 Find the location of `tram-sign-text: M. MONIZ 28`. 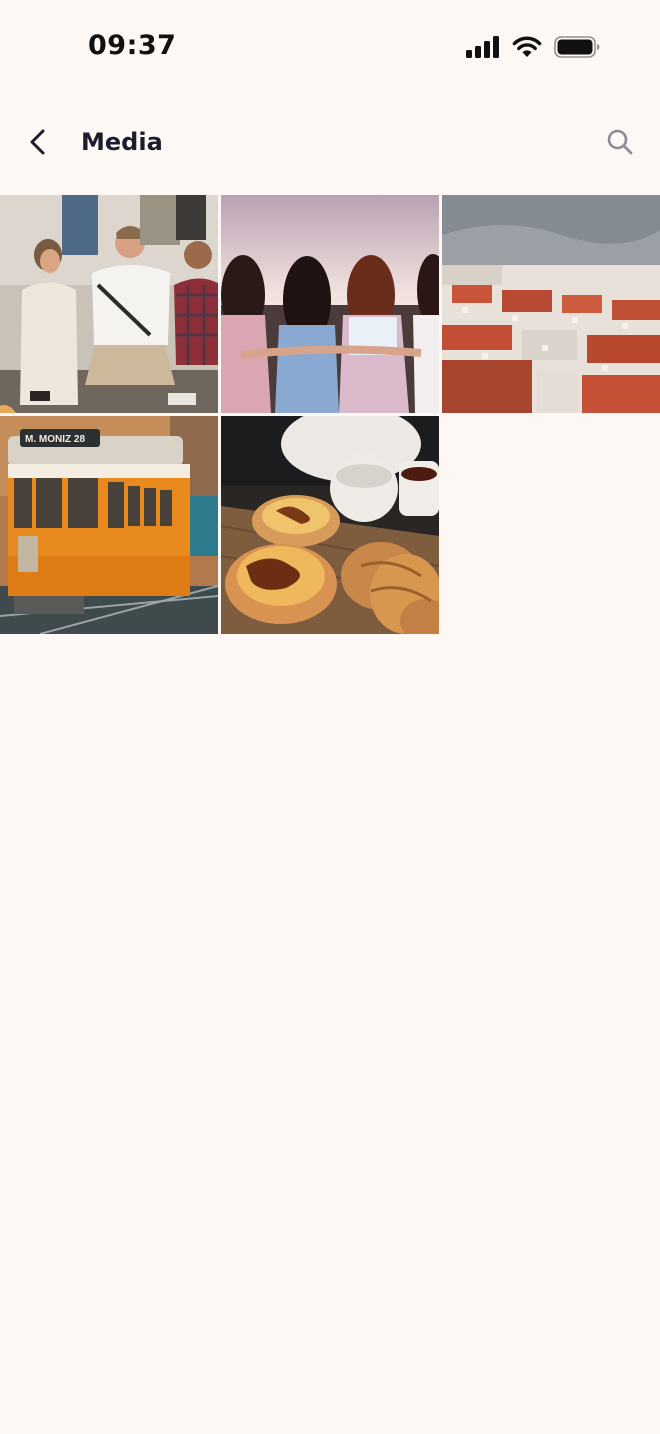

tram-sign-text: M. MONIZ 28 is located at coordinates (55, 439).